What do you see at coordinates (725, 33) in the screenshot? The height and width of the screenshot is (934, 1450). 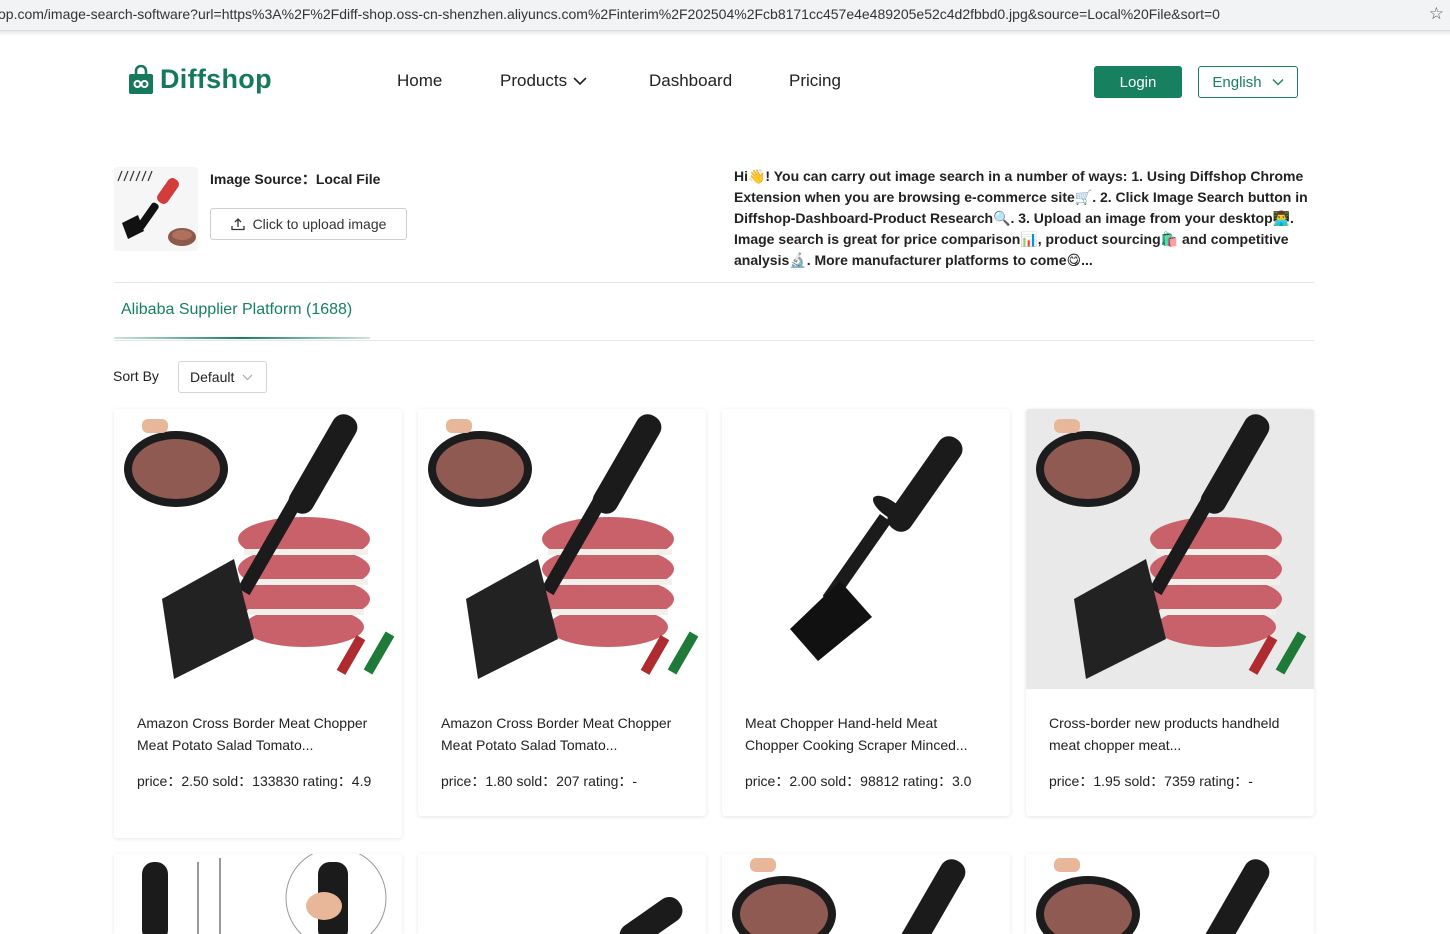 I see `url-bar-shadow` at bounding box center [725, 33].